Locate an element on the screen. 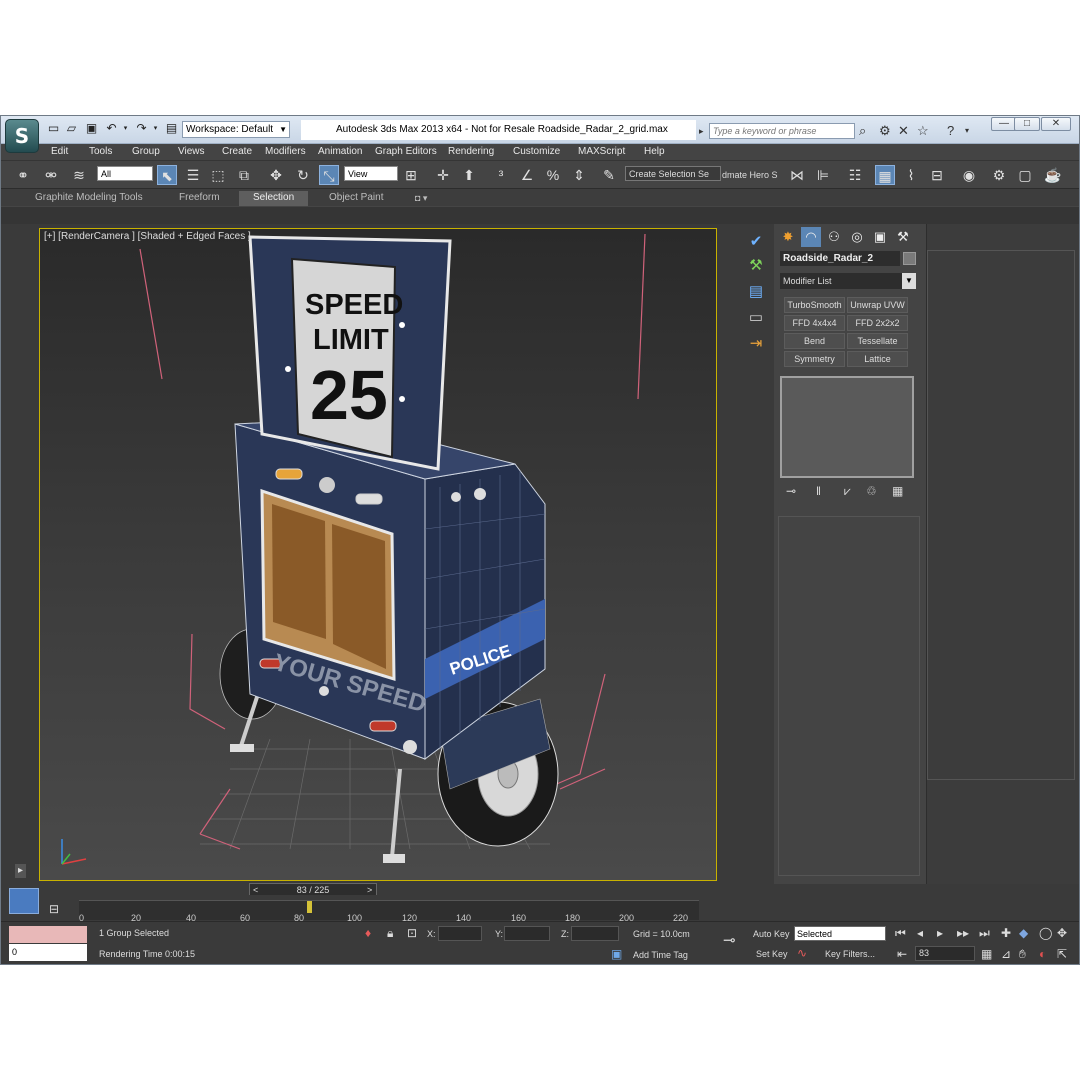 This screenshot has width=1080, height=1080. current-frame-field: 83 is located at coordinates (945, 953).